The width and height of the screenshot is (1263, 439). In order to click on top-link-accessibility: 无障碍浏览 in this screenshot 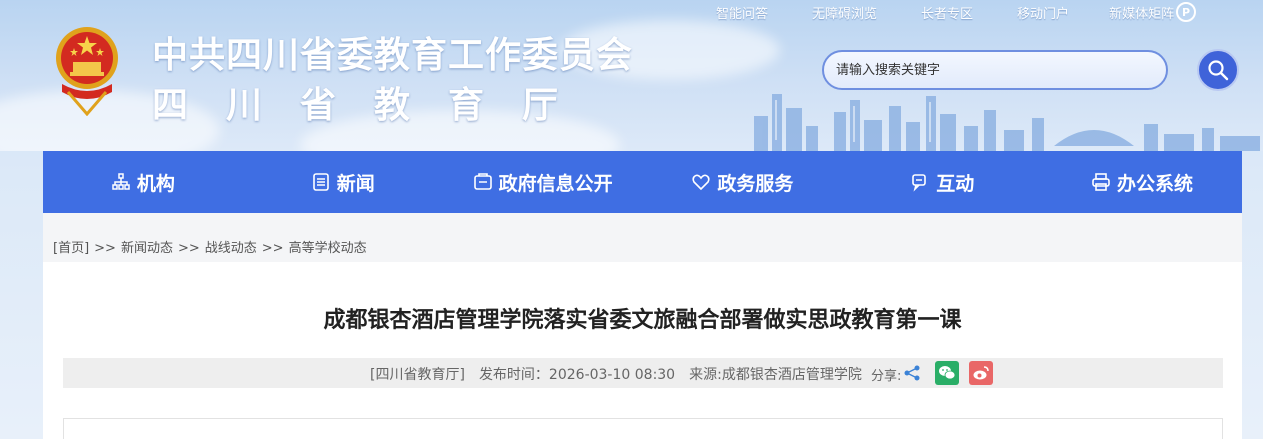, I will do `click(844, 12)`.